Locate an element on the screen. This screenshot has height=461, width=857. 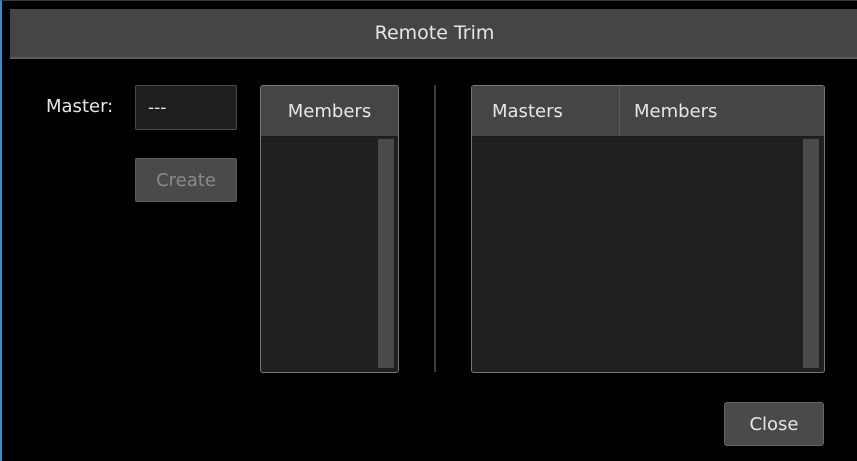
members-column-label: Members is located at coordinates (329, 111).